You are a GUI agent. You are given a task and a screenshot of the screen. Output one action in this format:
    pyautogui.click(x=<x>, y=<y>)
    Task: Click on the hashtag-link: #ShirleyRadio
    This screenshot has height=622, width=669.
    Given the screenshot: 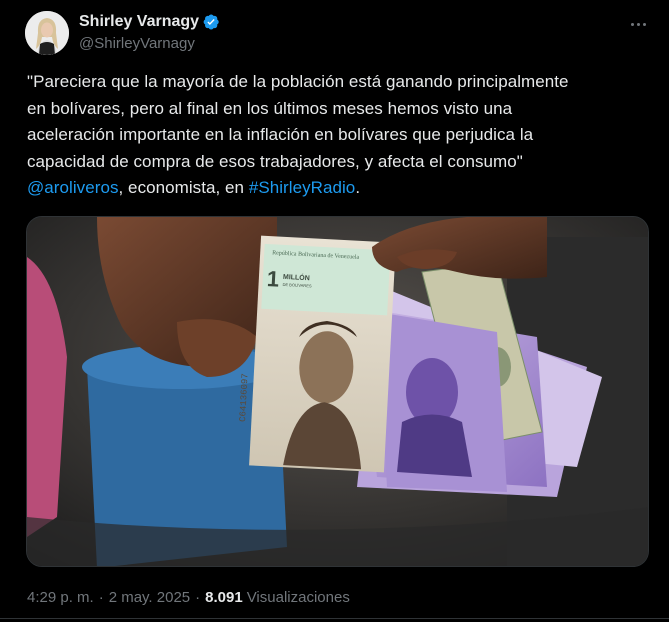 What is the action you would take?
    pyautogui.click(x=302, y=187)
    